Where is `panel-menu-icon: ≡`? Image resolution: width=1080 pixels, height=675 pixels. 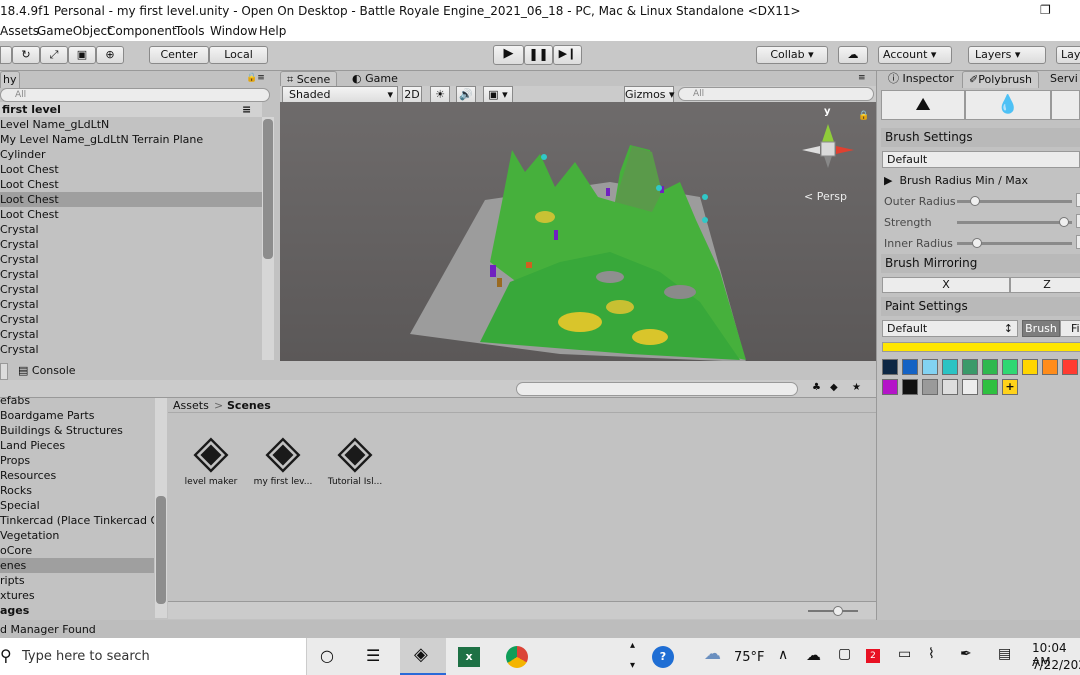
panel-menu-icon: ≡ is located at coordinates (862, 78).